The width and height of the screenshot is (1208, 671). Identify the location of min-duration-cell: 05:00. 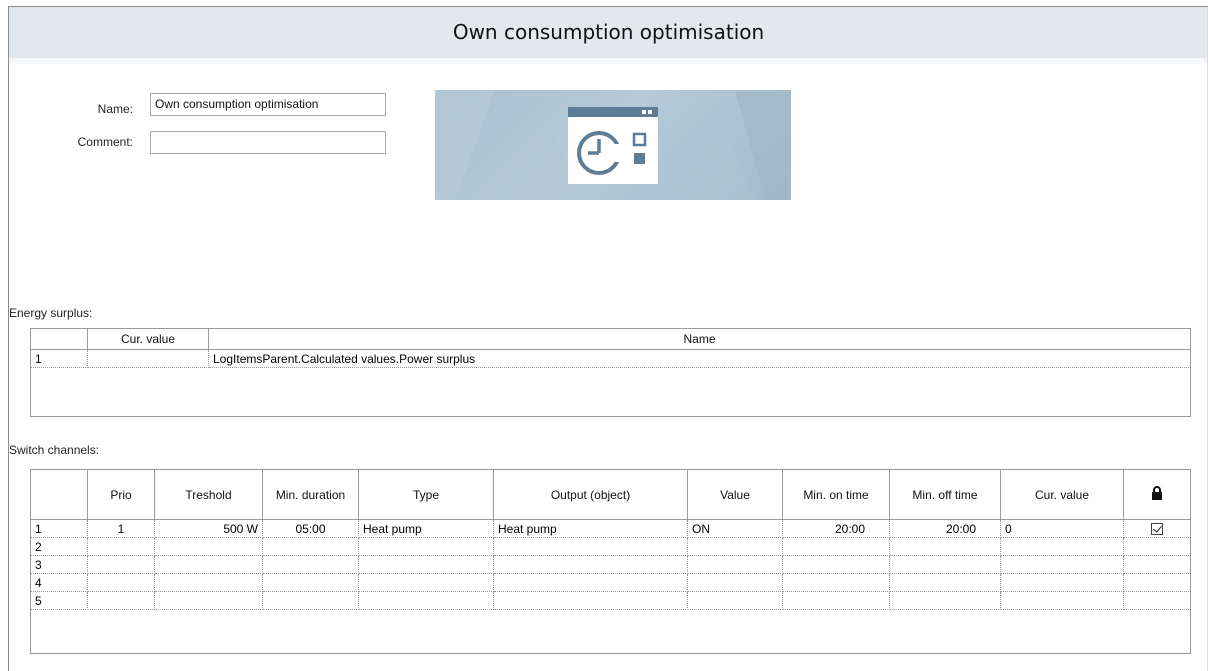
(310, 528).